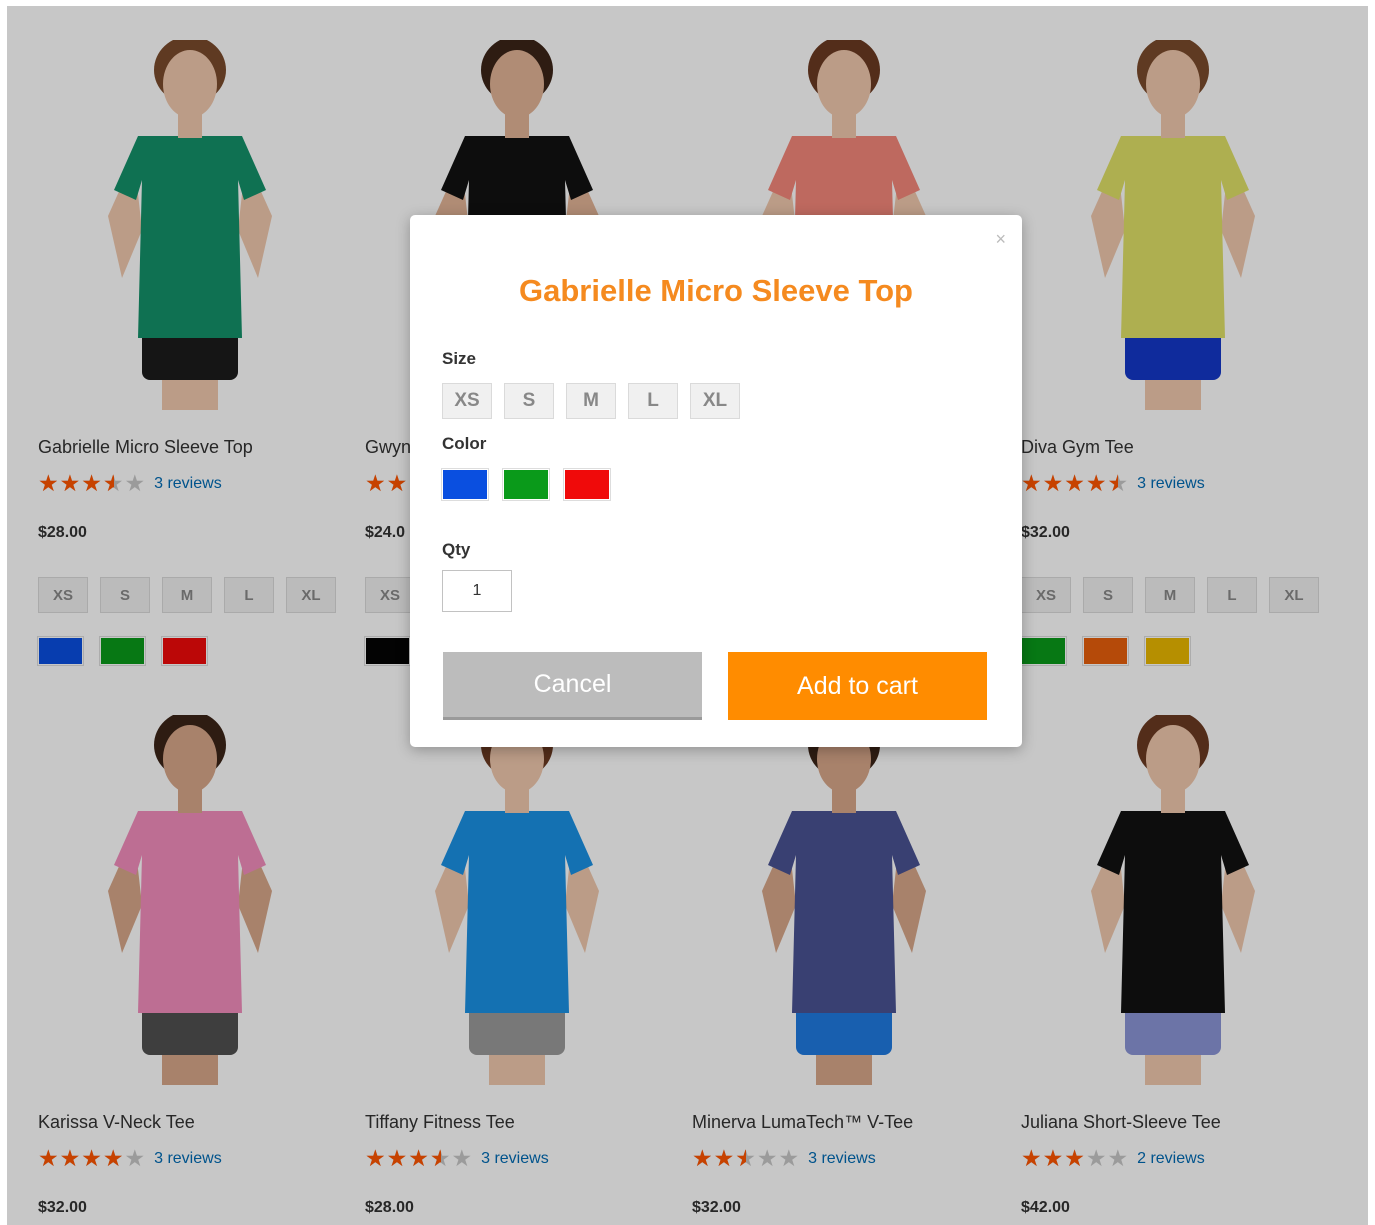  I want to click on size-option-l: L, so click(653, 401).